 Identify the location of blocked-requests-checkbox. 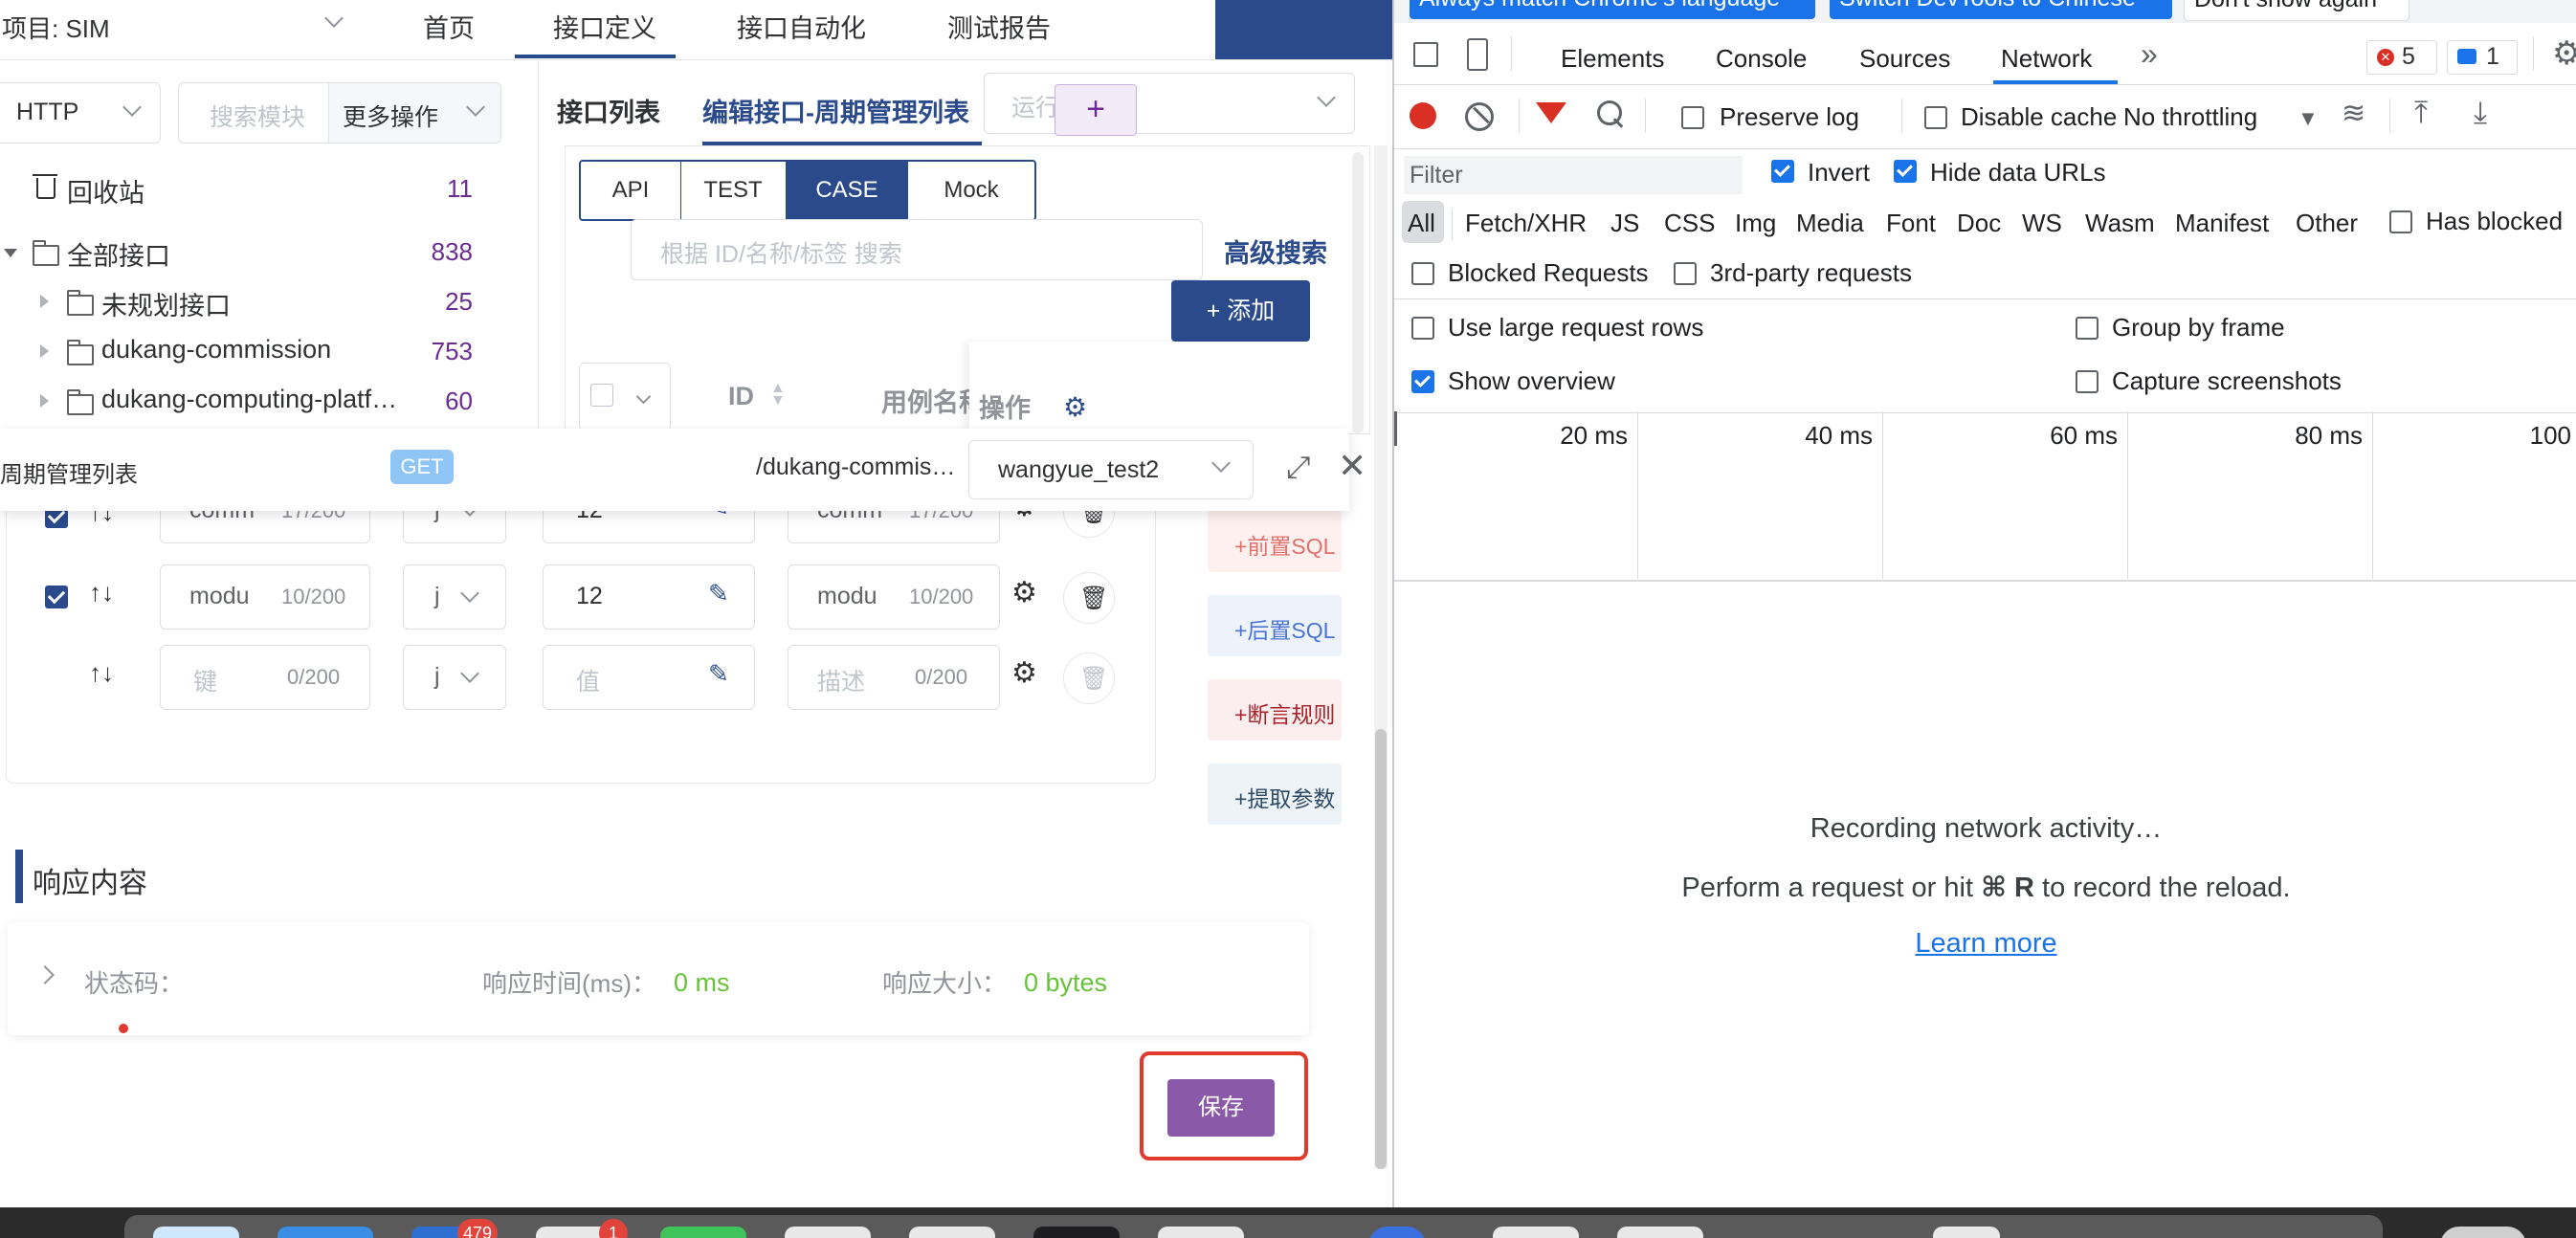
(1422, 274).